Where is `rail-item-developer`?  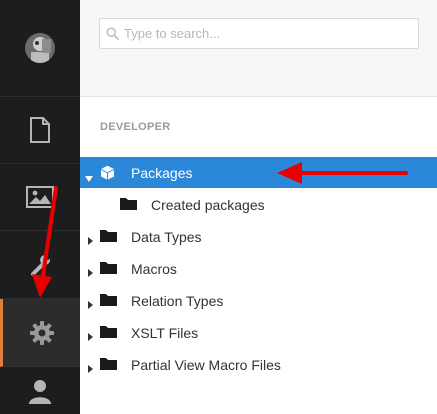 rail-item-developer is located at coordinates (40, 333).